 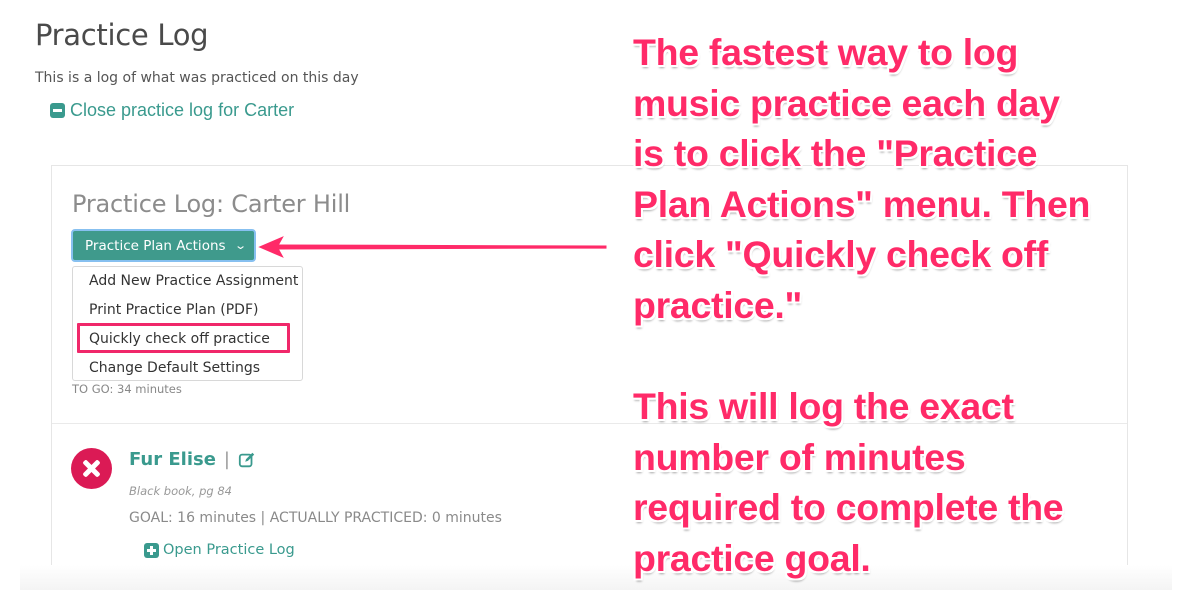 I want to click on plus-square-icon, so click(x=151, y=550).